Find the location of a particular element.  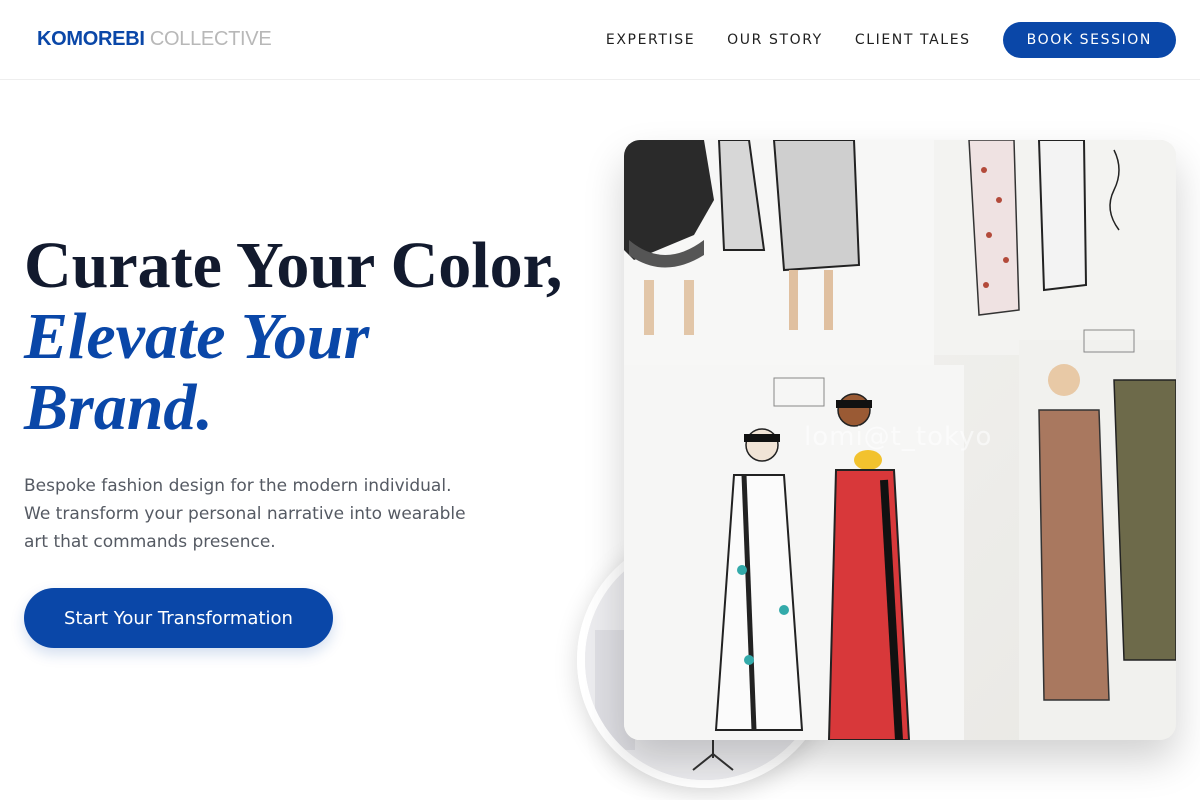

start-transformation-button: Start Your Transformation is located at coordinates (178, 618).